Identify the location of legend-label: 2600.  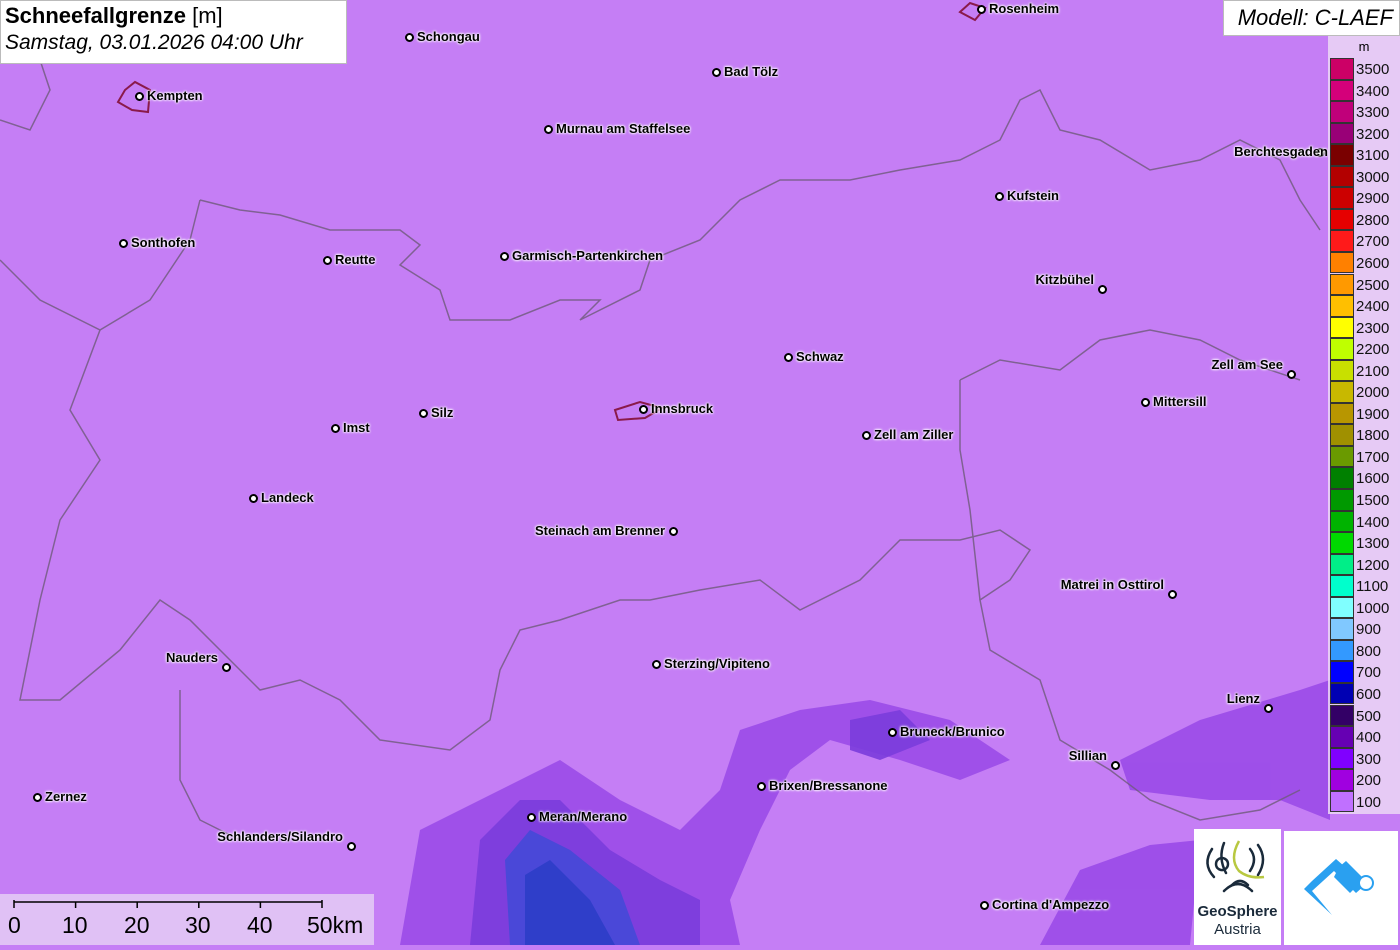
(1373, 263).